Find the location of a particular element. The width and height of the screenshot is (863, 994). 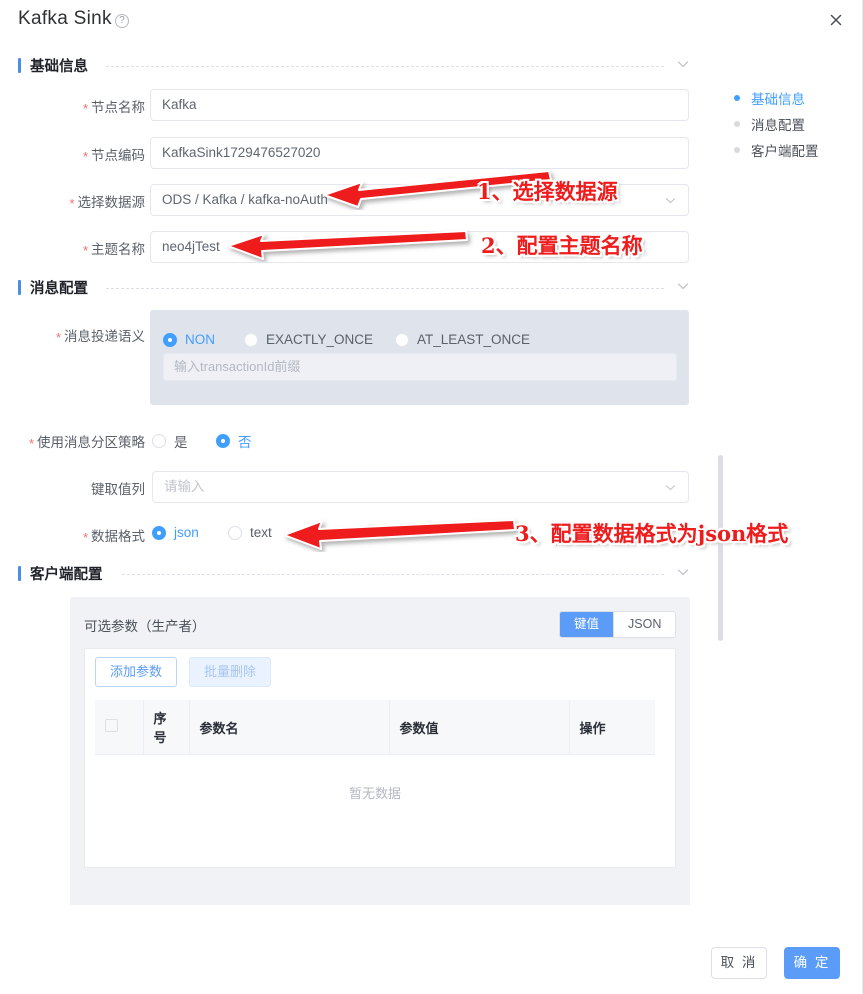

topic-name-input: neo4jTest is located at coordinates (419, 247).